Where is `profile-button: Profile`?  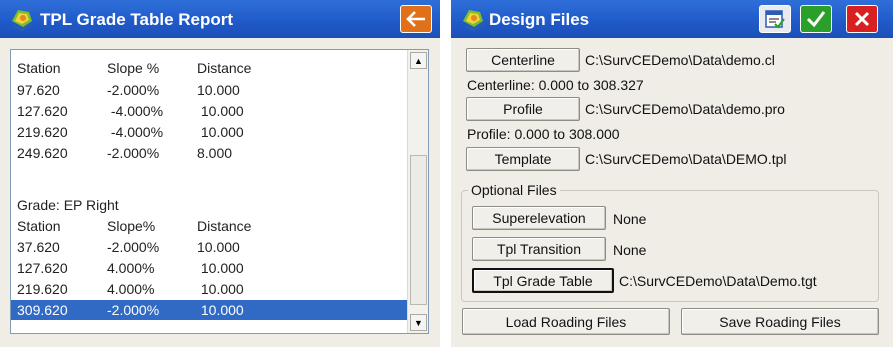 profile-button: Profile is located at coordinates (523, 109).